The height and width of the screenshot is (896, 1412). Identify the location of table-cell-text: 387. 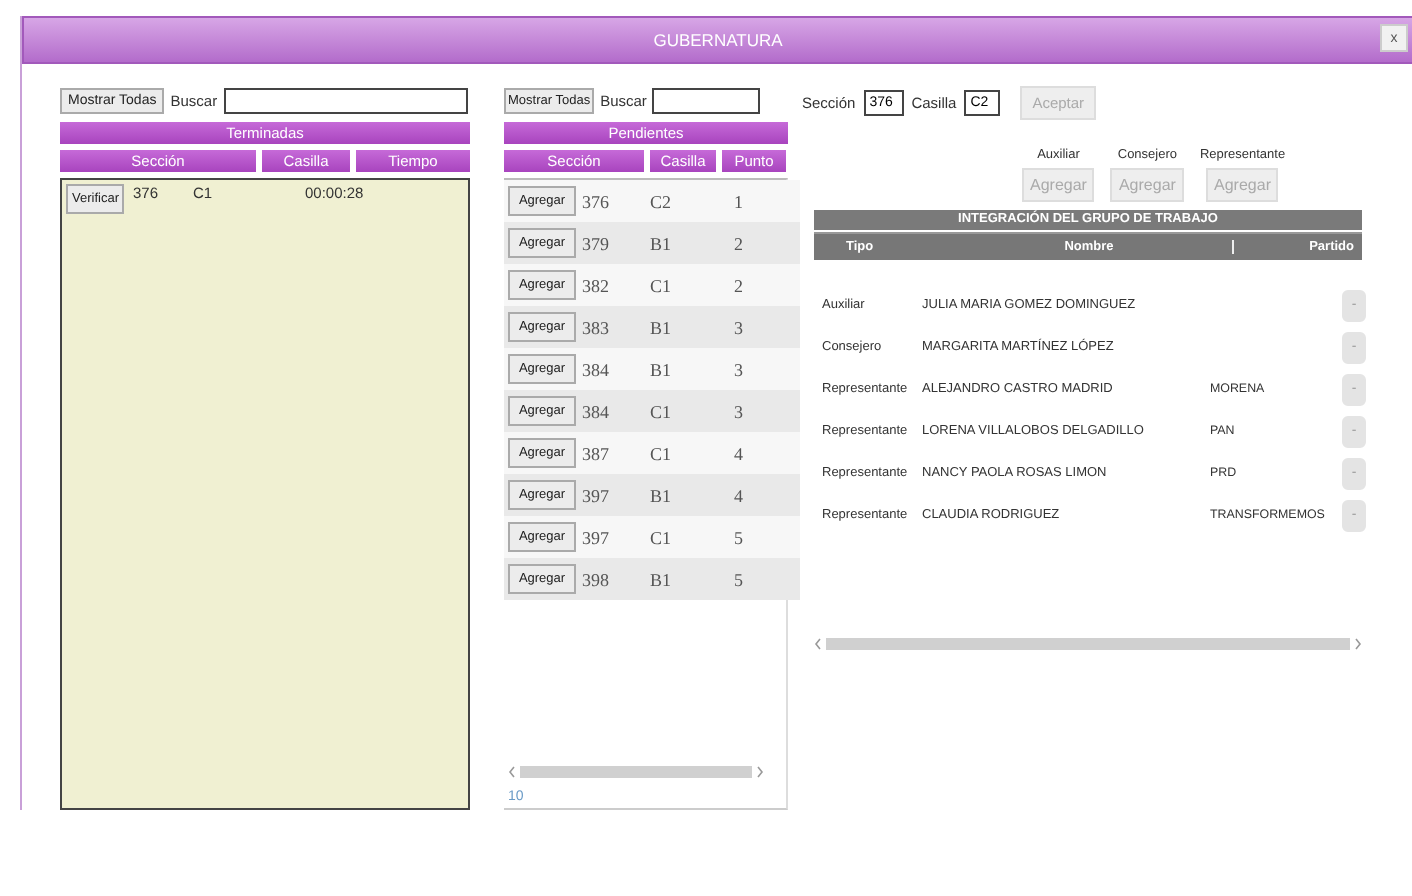
(595, 453).